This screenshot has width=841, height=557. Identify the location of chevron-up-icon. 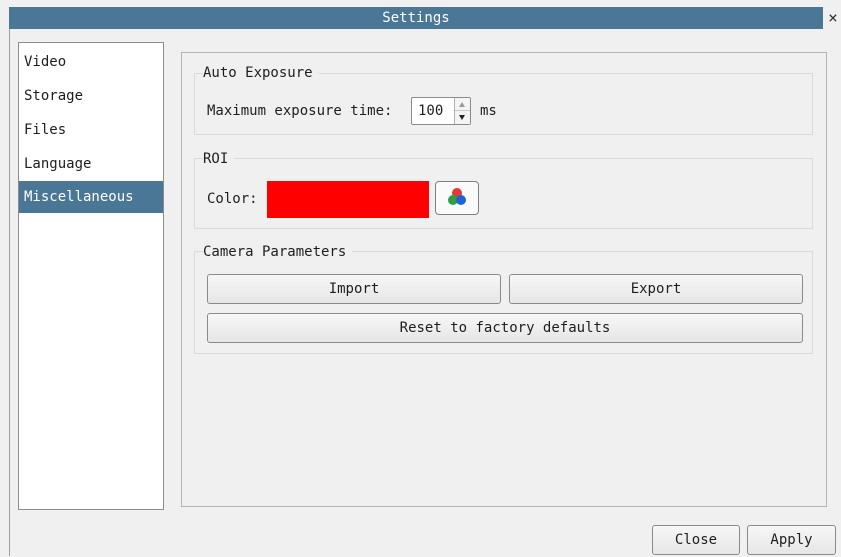
(462, 104).